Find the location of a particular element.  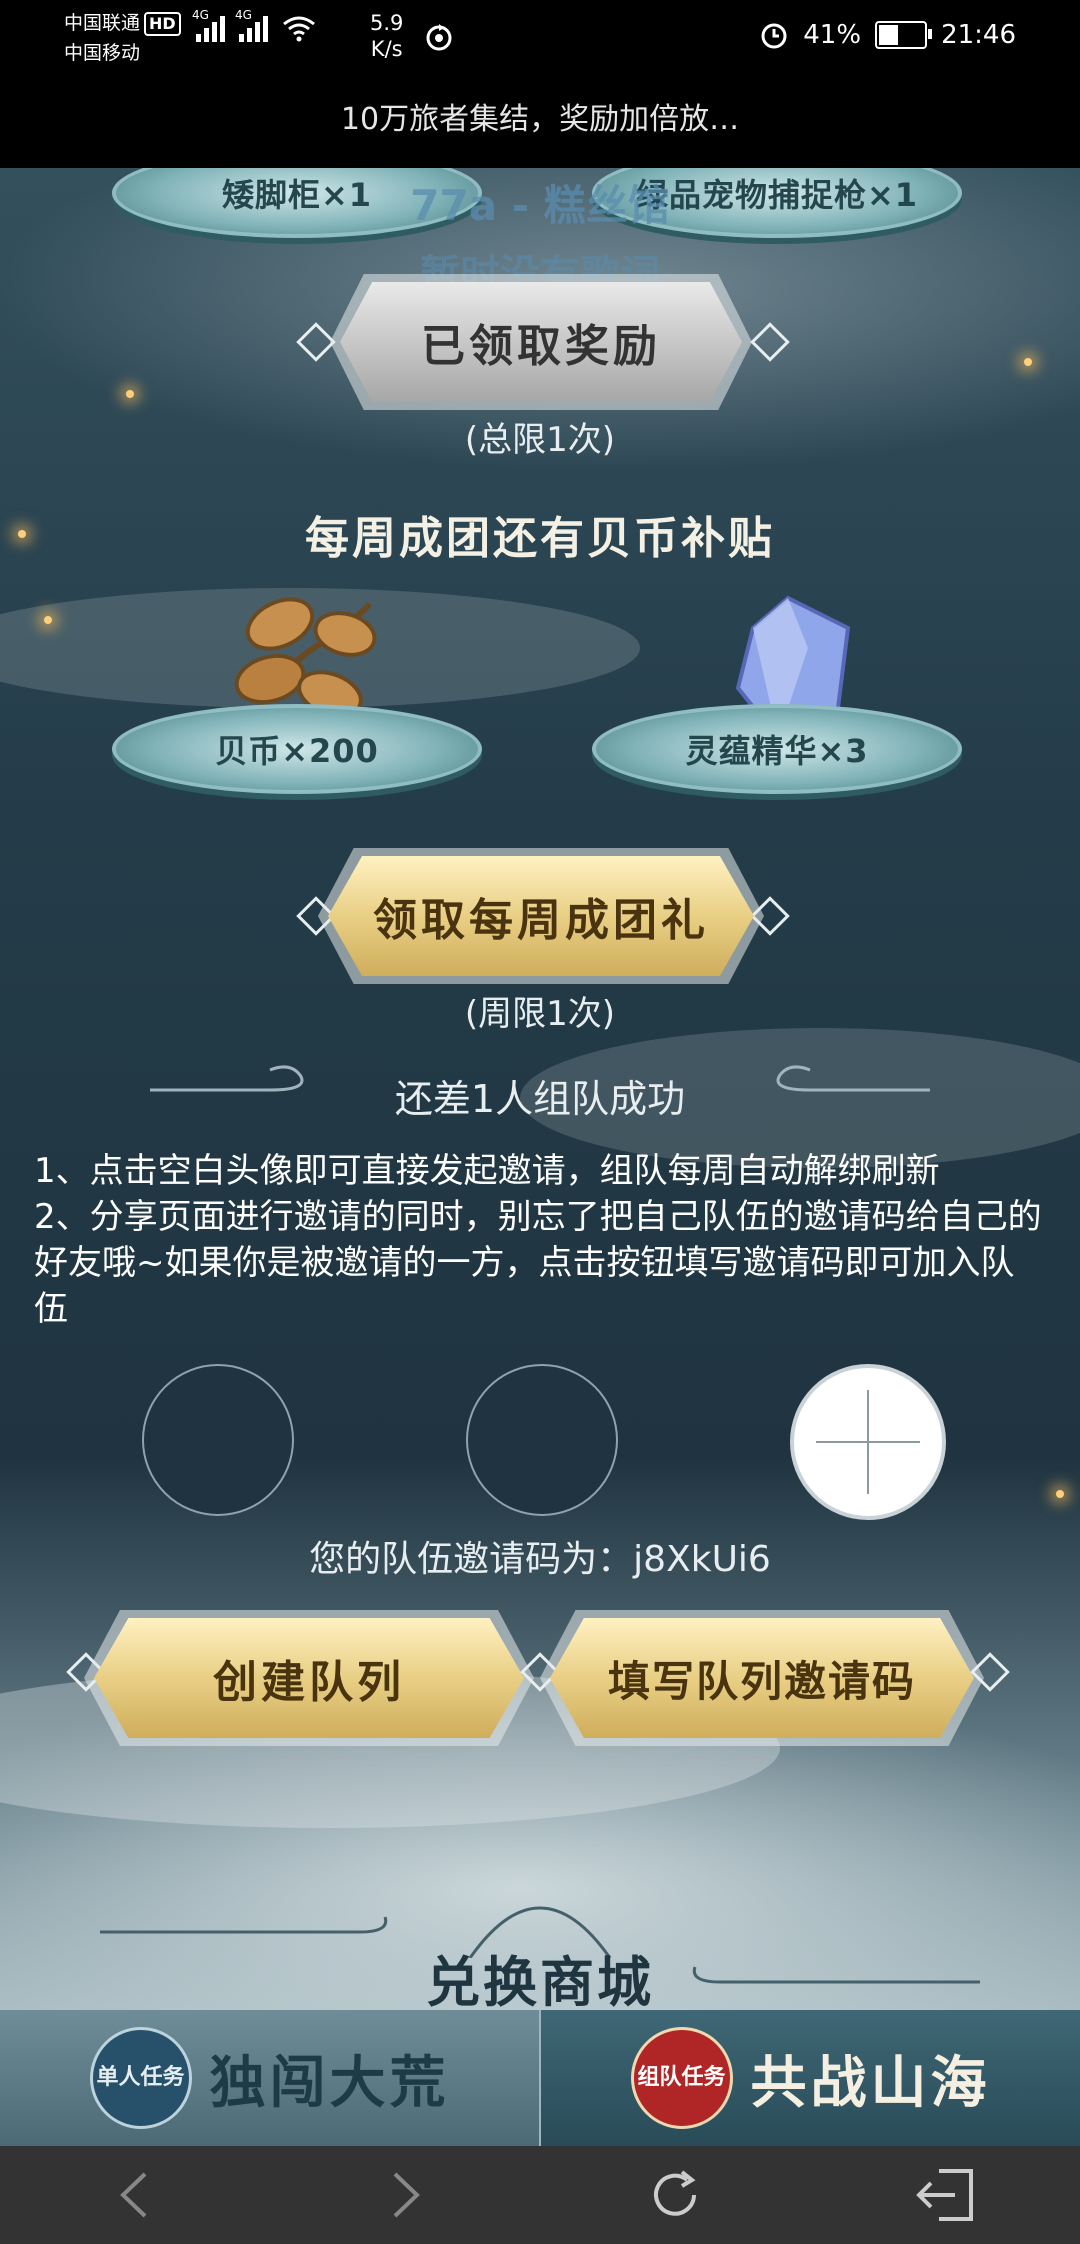

tab-solo-quest: 单人任务 独闯大荒 is located at coordinates (269, 2078).